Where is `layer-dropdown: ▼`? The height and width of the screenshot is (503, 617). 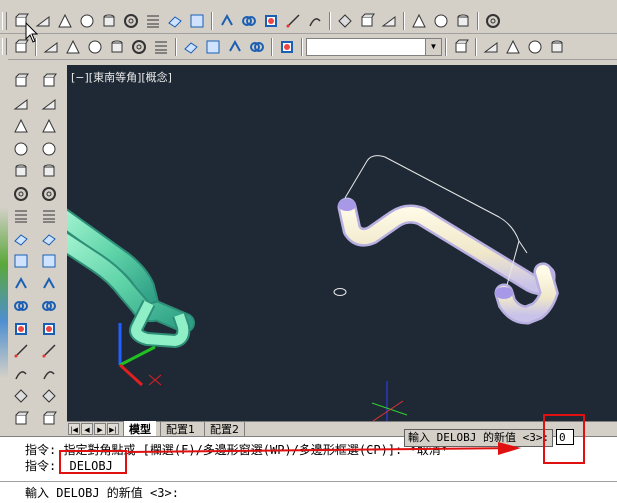 layer-dropdown: ▼ is located at coordinates (374, 47).